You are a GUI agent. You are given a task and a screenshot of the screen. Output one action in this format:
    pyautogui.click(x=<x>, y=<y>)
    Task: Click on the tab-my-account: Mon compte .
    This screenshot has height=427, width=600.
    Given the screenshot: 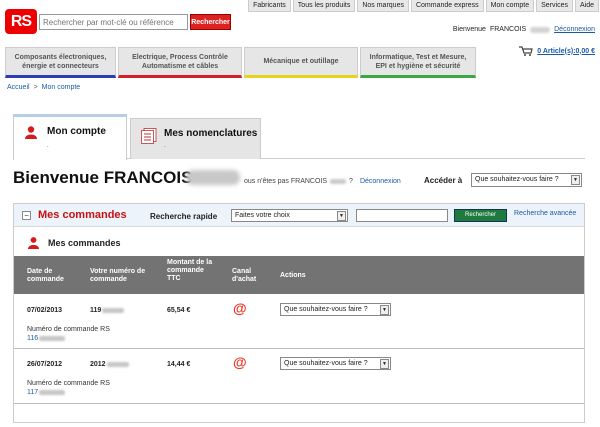 What is the action you would take?
    pyautogui.click(x=70, y=137)
    